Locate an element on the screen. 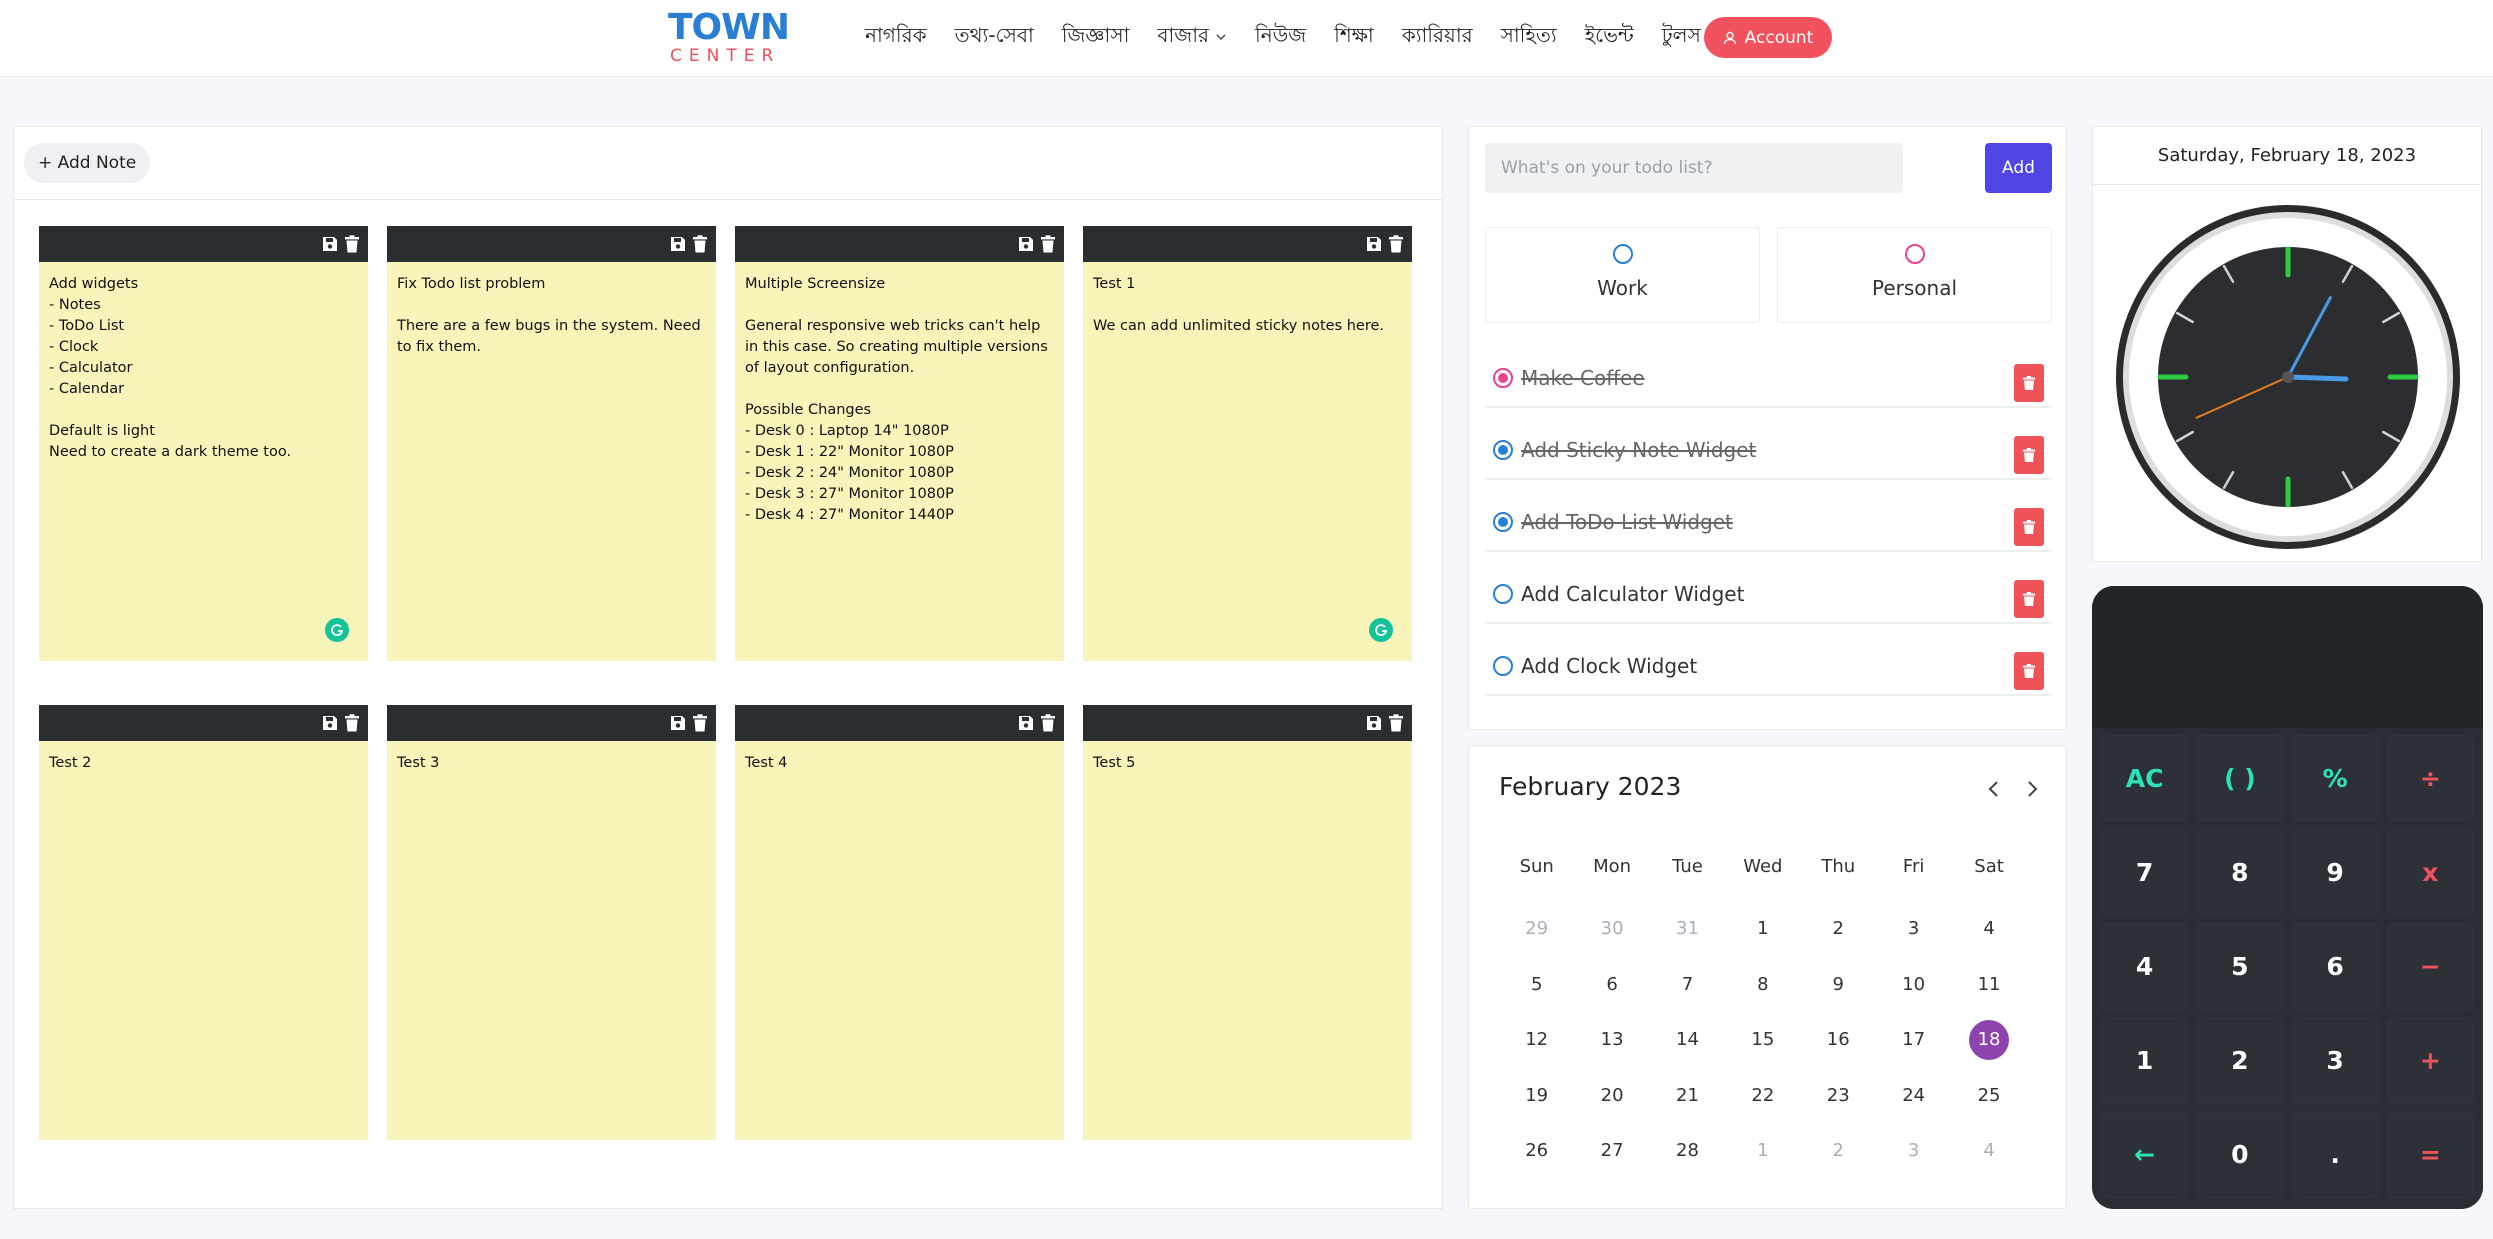 Image resolution: width=2493 pixels, height=1239 pixels. chevron-right-icon is located at coordinates (2032, 789).